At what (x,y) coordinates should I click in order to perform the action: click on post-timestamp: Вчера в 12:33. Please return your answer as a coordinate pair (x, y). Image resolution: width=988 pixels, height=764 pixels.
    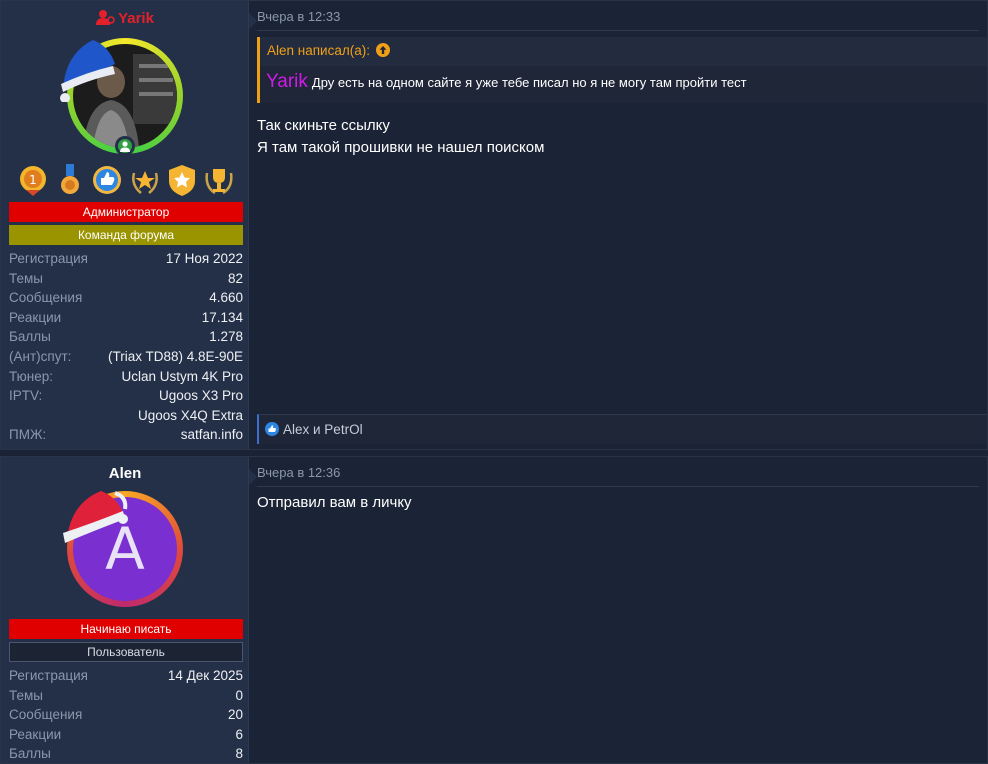
    Looking at the image, I should click on (298, 16).